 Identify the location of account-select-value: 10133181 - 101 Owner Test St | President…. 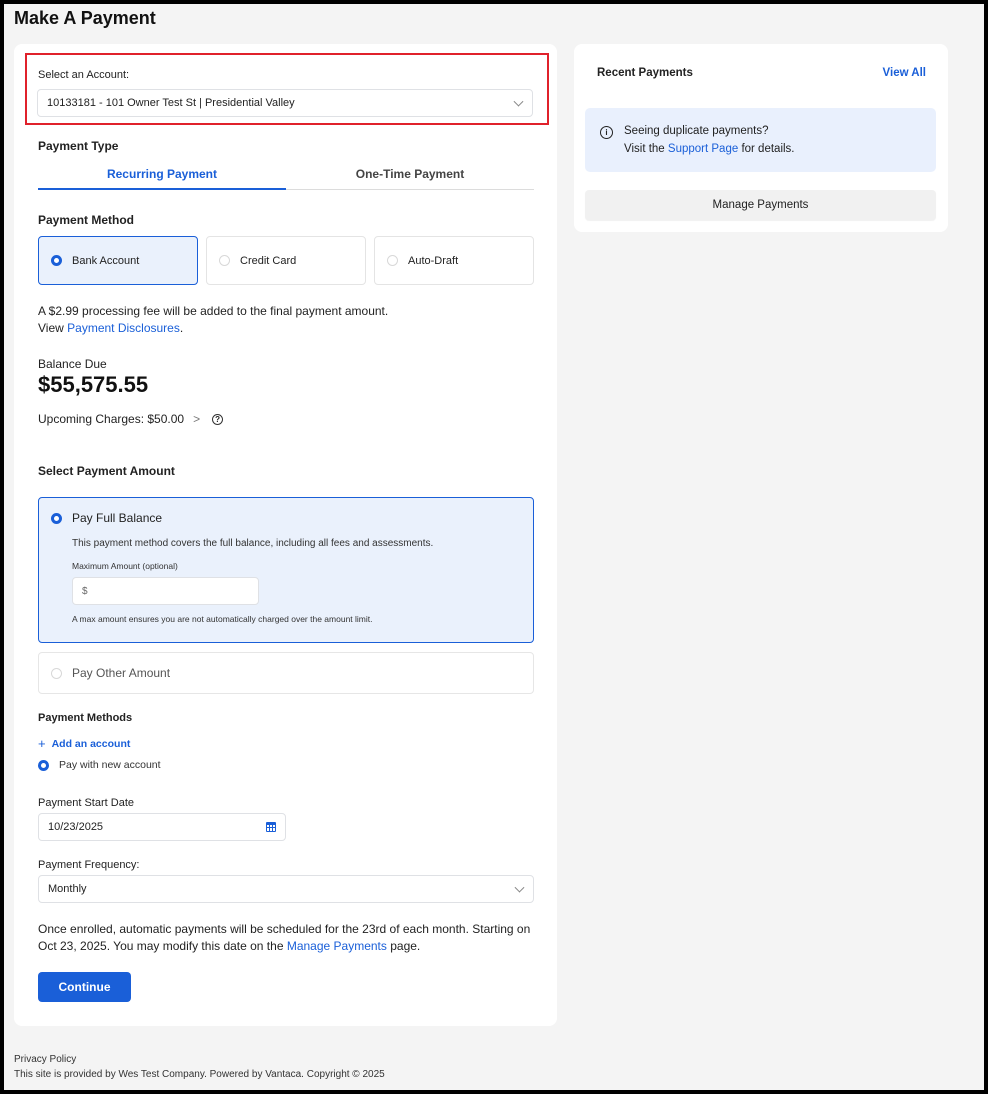
(171, 103).